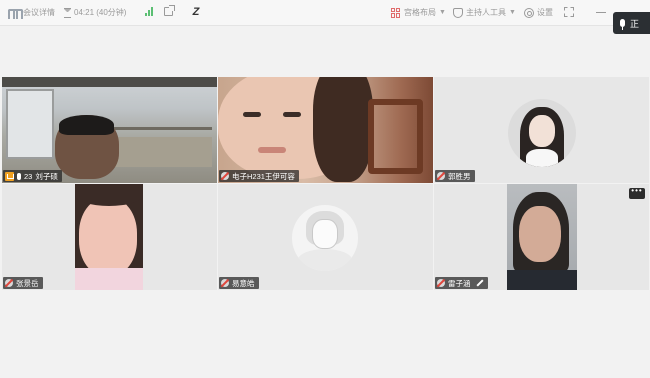  I want to click on shield-icon, so click(458, 12).